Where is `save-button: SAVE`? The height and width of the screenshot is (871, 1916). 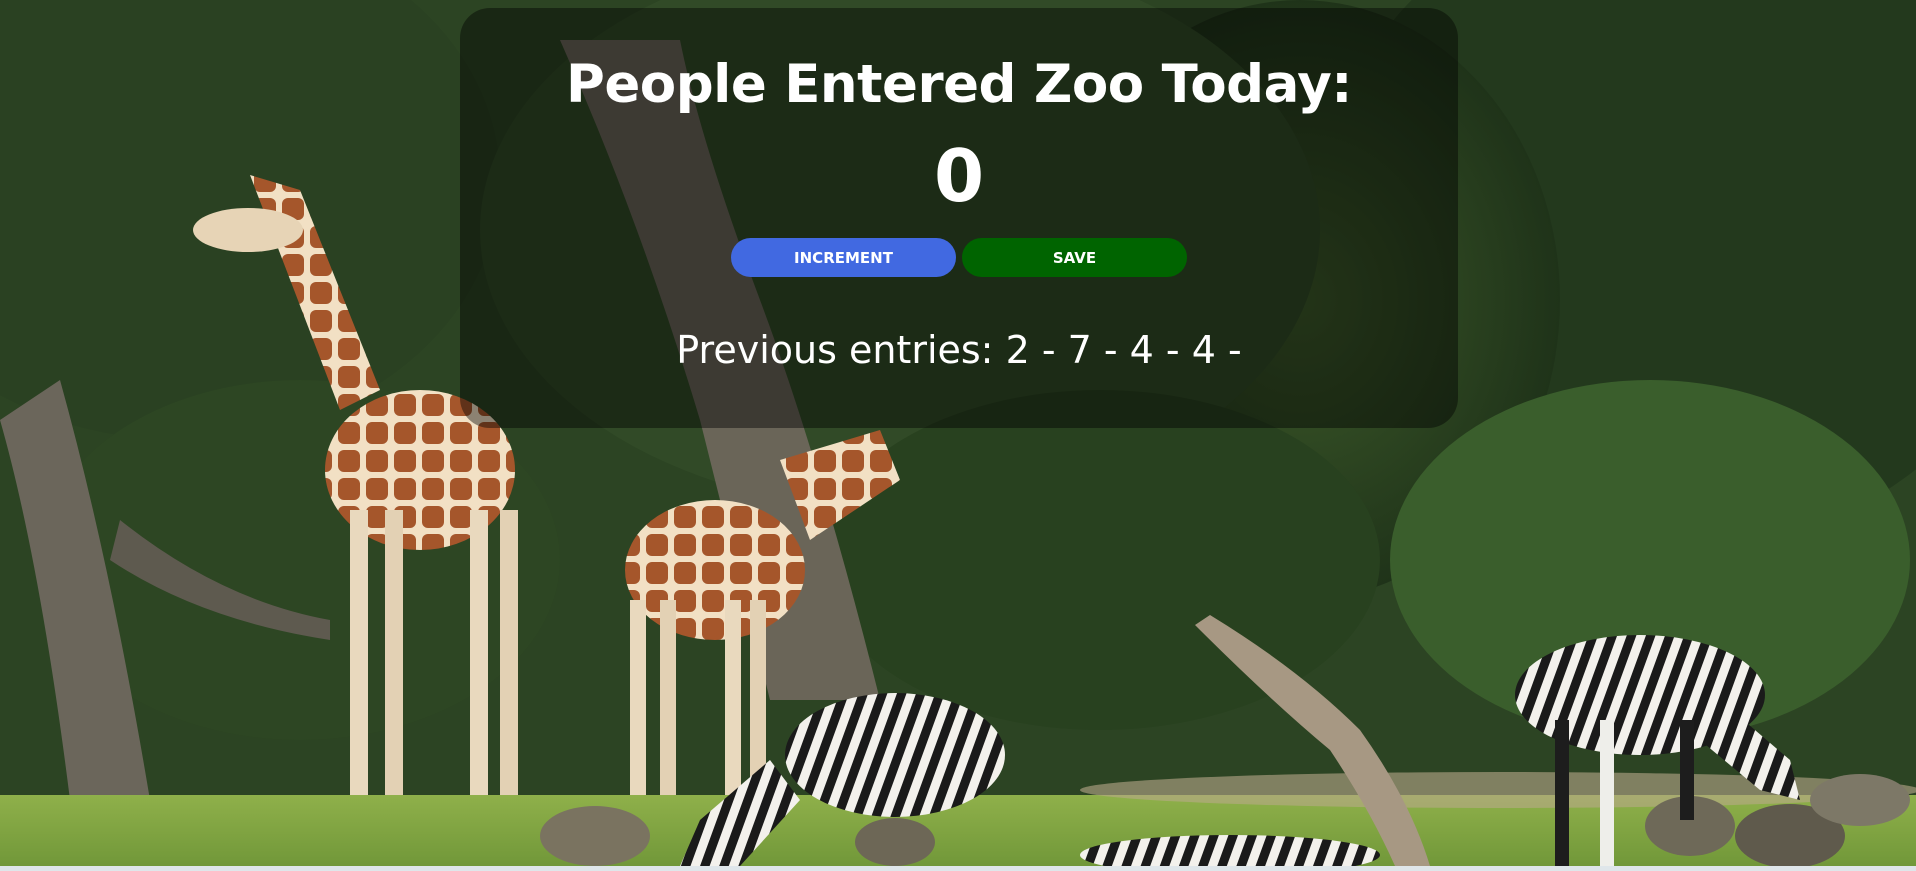
save-button: SAVE is located at coordinates (1074, 257).